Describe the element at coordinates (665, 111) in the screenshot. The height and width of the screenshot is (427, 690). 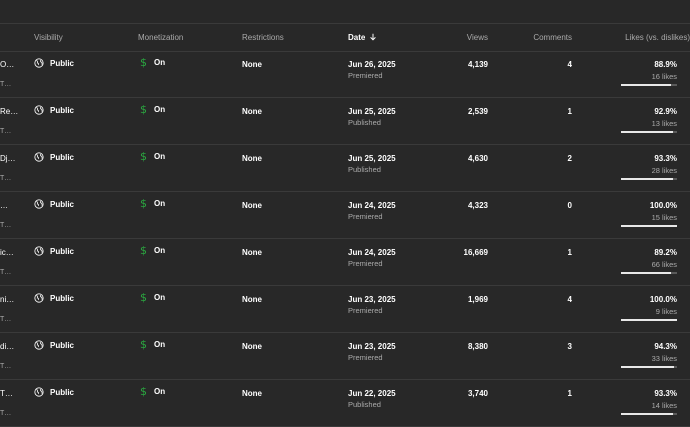
I see `likes-percentage: 92.9%` at that location.